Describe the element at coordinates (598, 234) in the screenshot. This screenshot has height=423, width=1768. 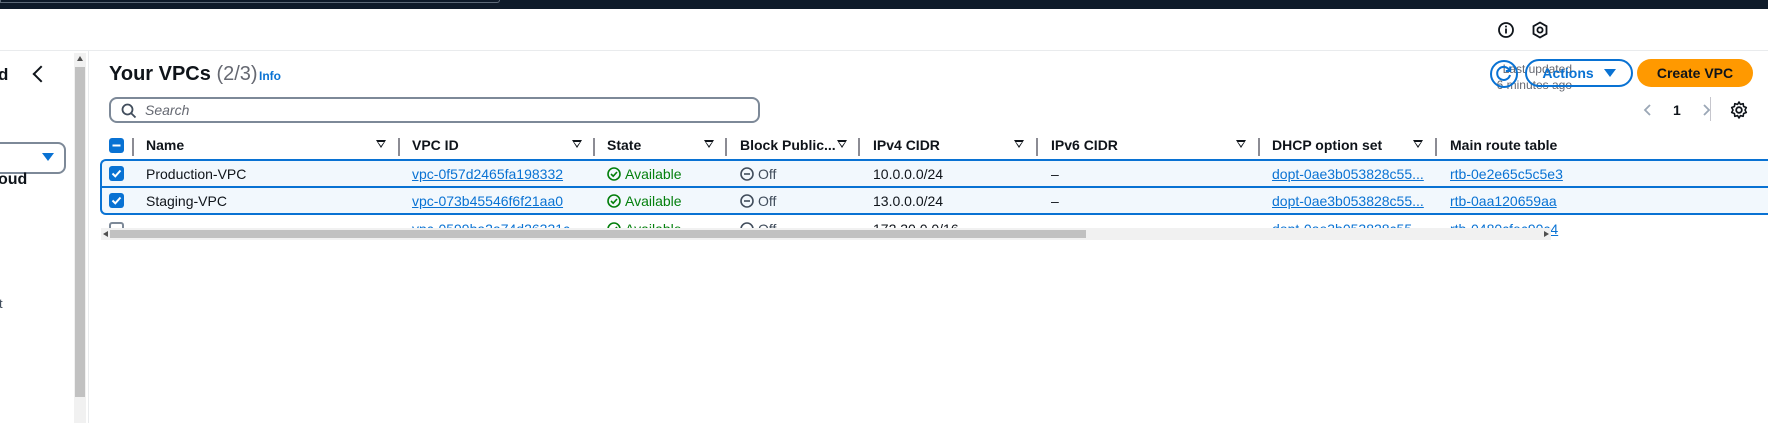
I see `horizontal-scroll-thumb` at that location.